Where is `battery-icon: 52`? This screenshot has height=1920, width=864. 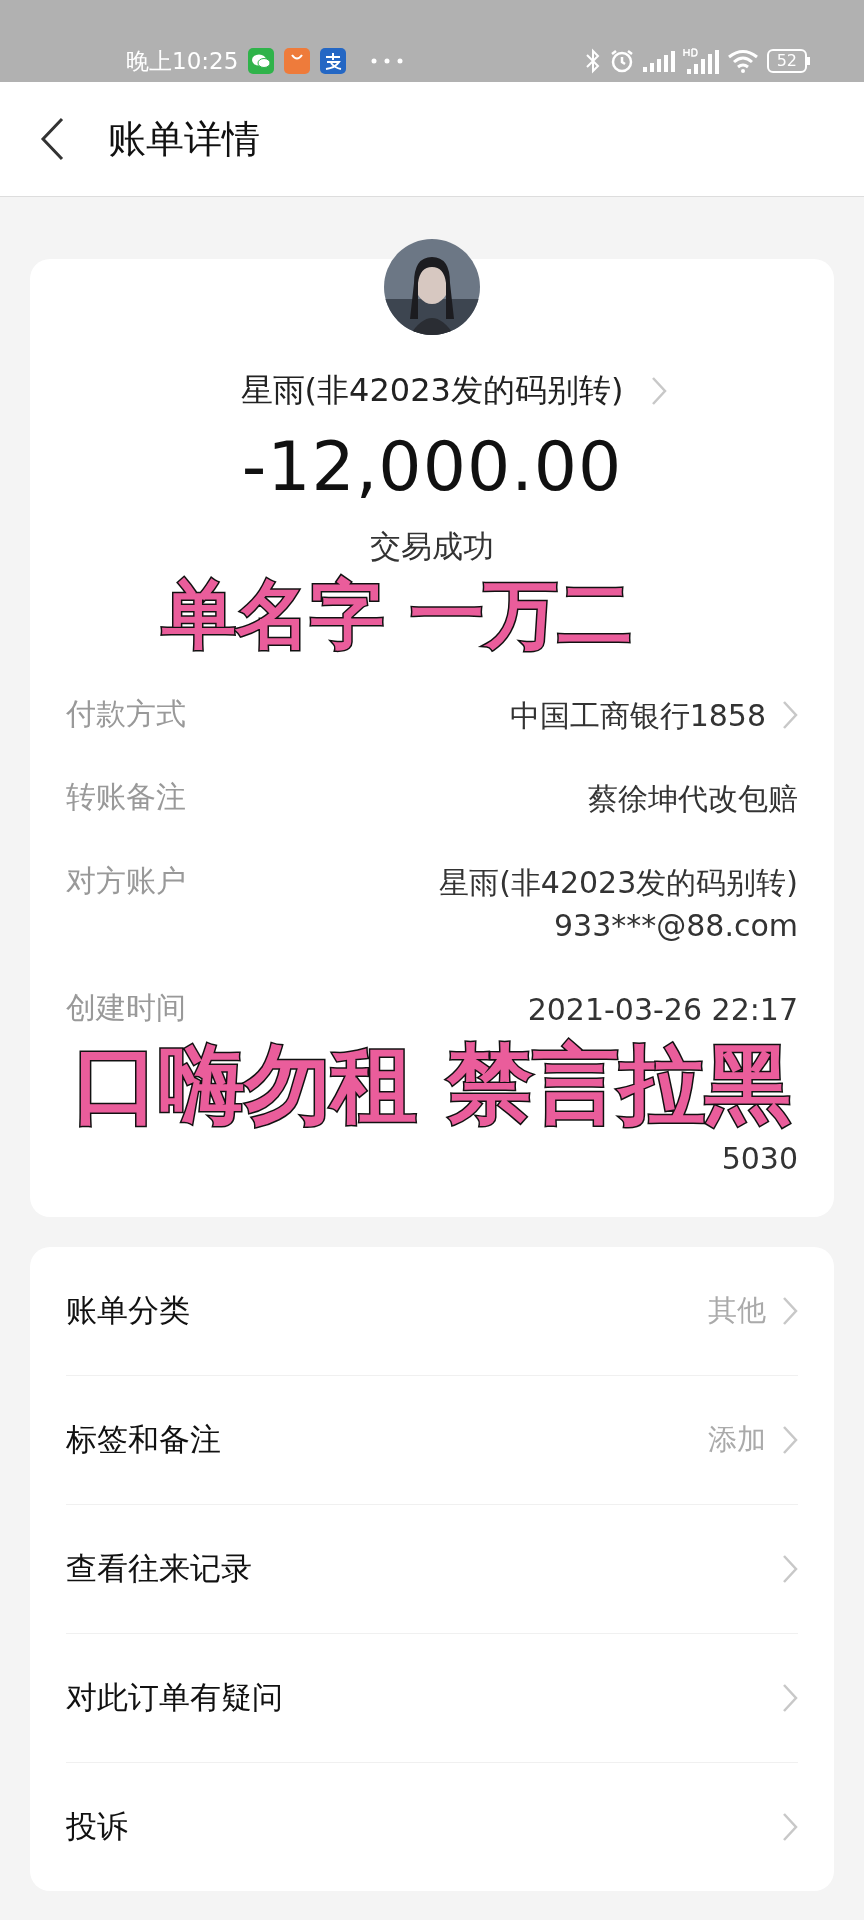
battery-icon: 52 is located at coordinates (788, 61).